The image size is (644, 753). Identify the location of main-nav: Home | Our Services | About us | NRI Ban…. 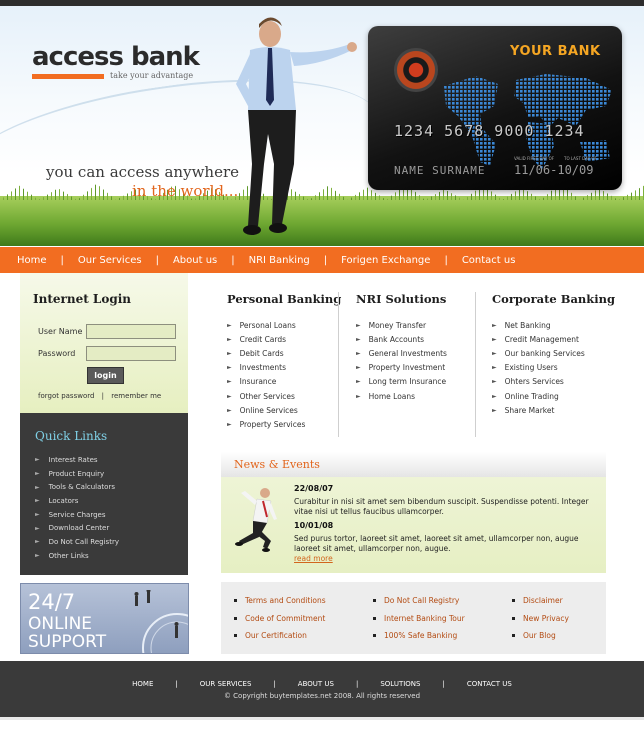
(322, 260).